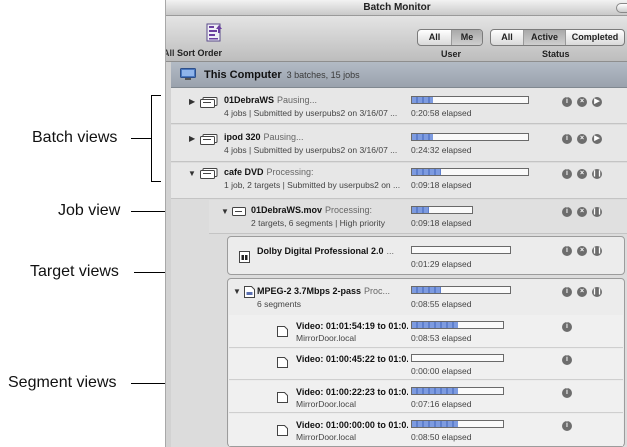 This screenshot has width=627, height=447. Describe the element at coordinates (545, 37) in the screenshot. I see `status-filter-active: Active` at that location.